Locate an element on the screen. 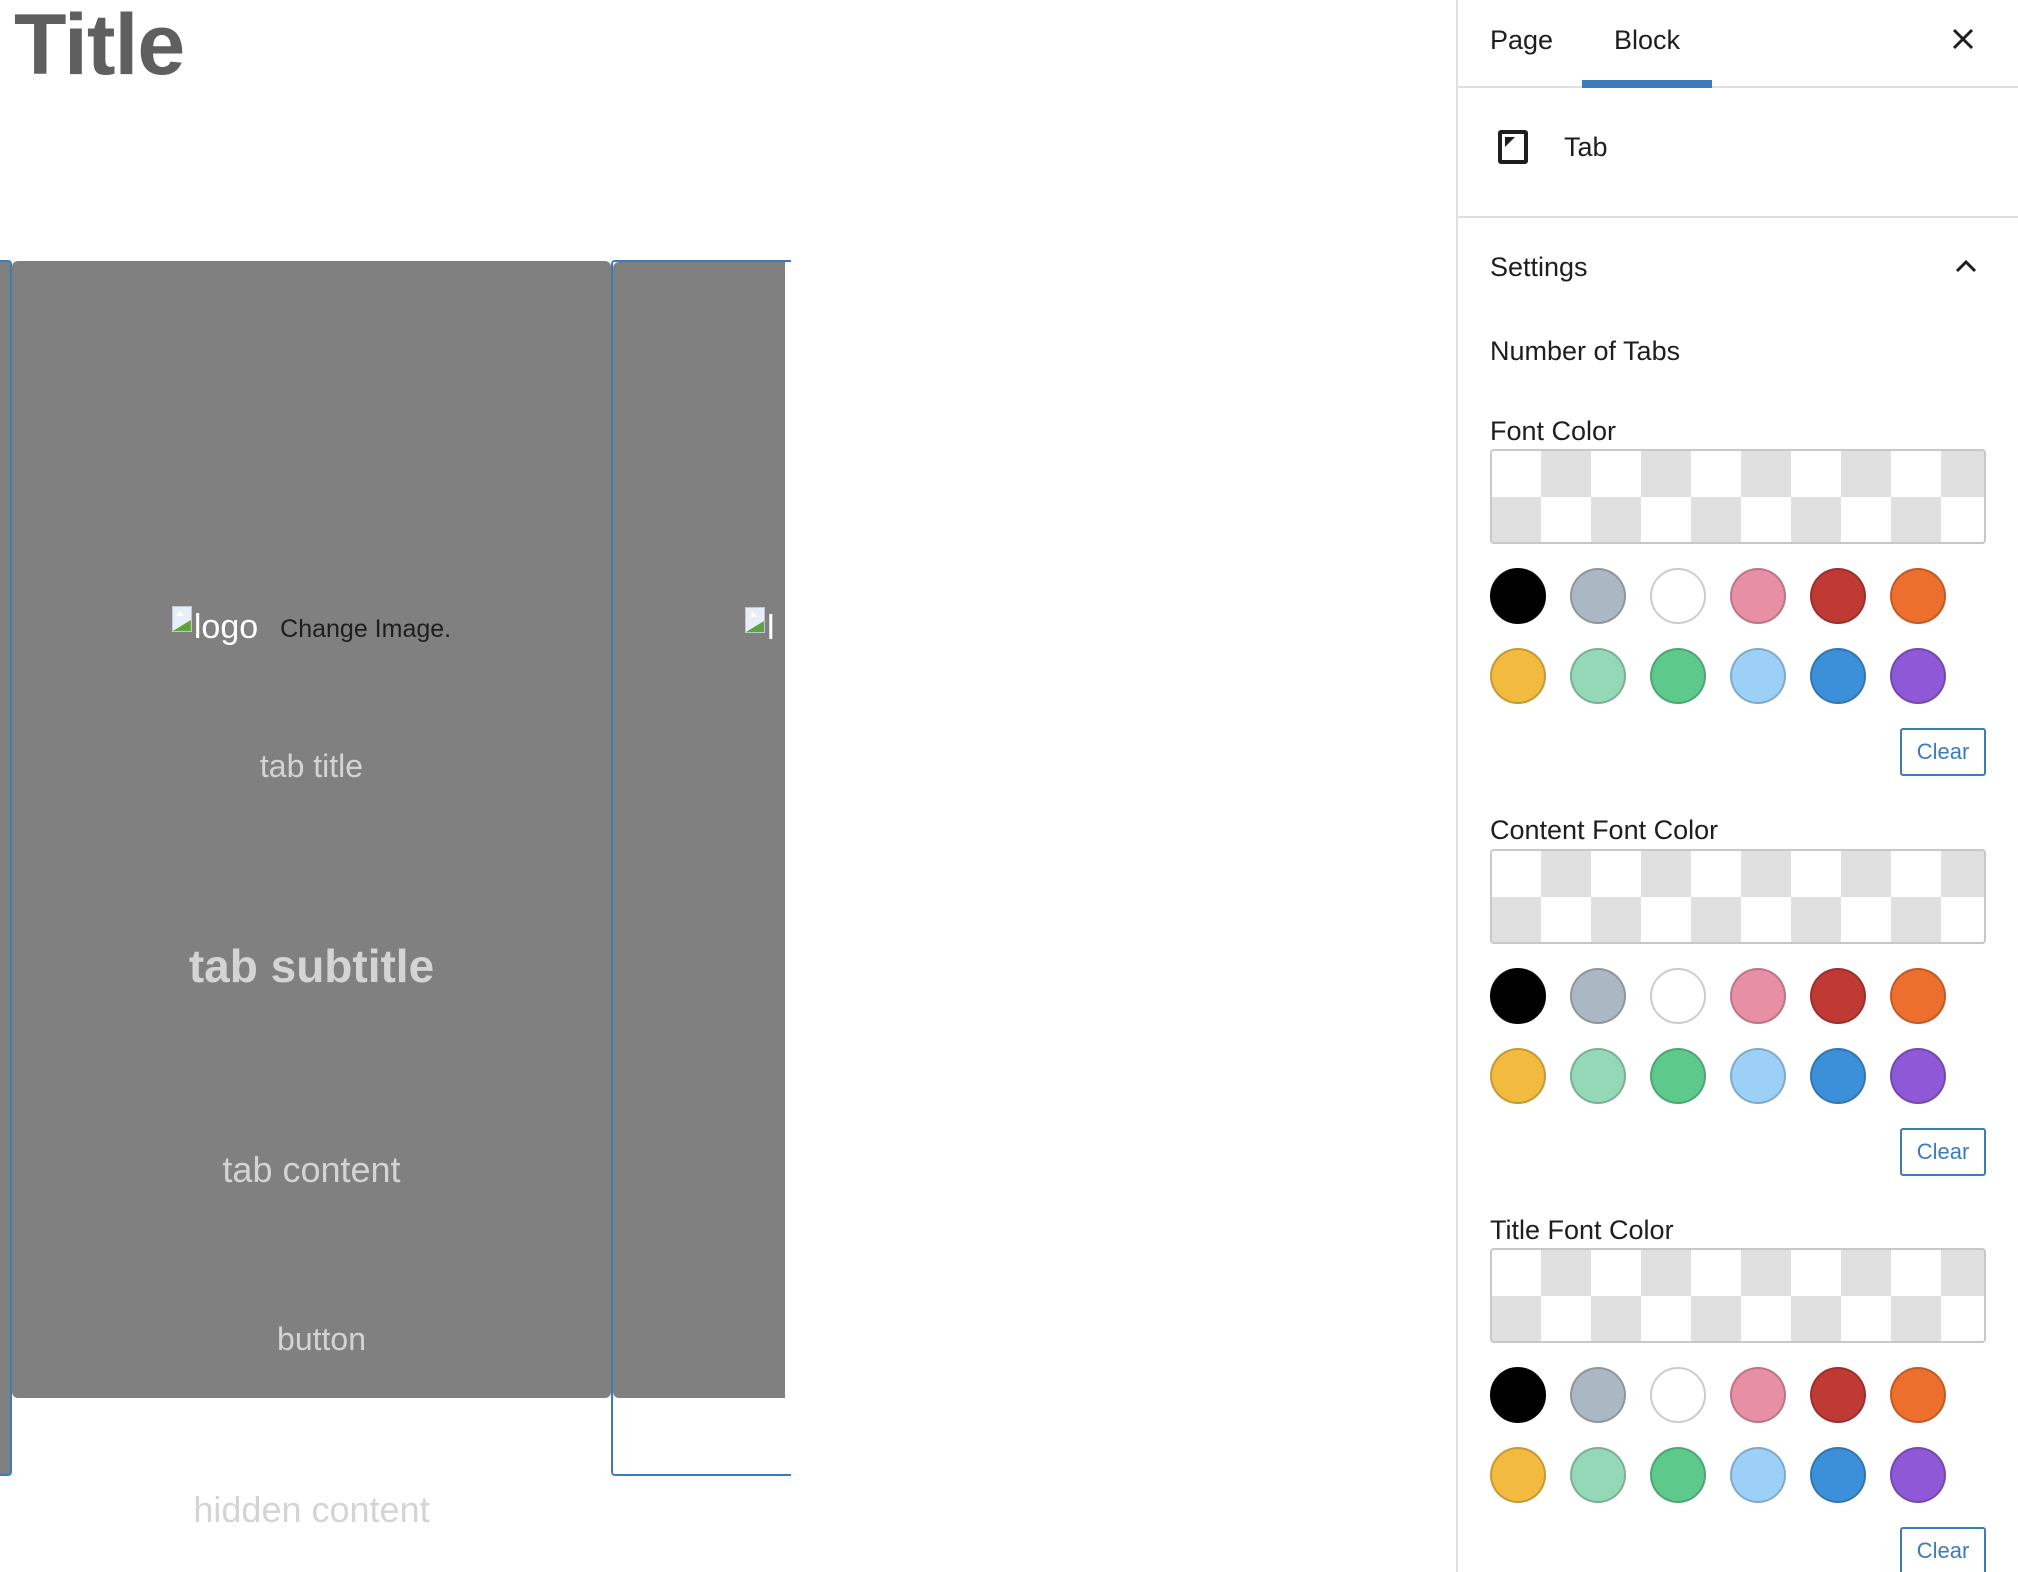 The width and height of the screenshot is (2018, 1572). number-of-tabs-label: Number of Tabs is located at coordinates (1585, 351).